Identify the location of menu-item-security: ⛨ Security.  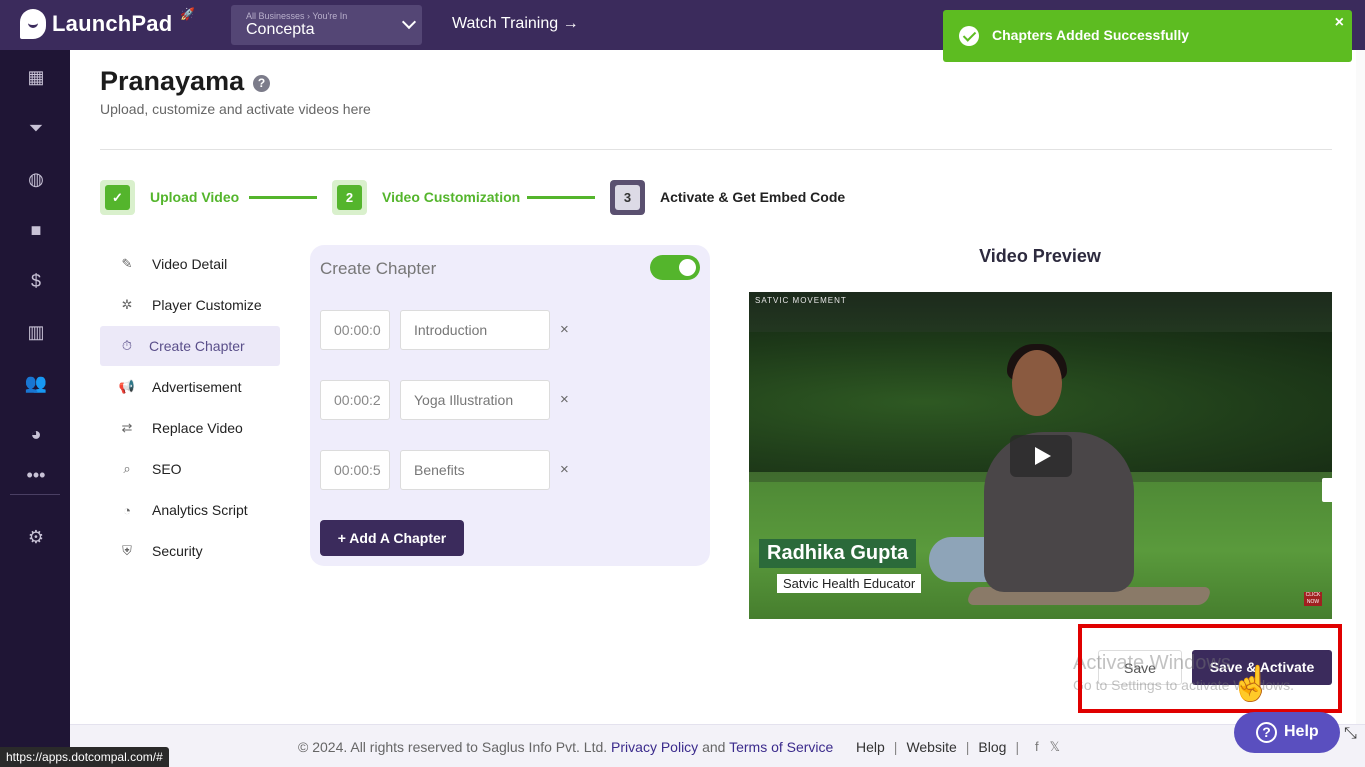
(190, 551).